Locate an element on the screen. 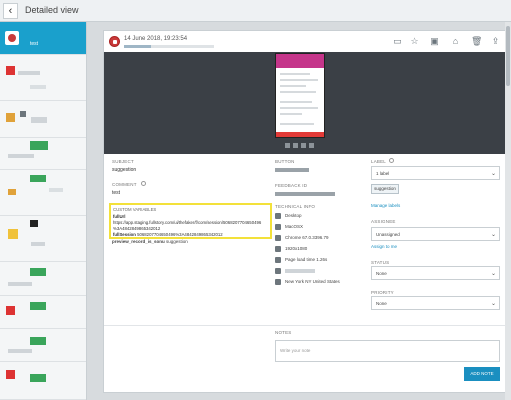  technical-info-label: TECHNICAL INFO is located at coordinates (295, 206).